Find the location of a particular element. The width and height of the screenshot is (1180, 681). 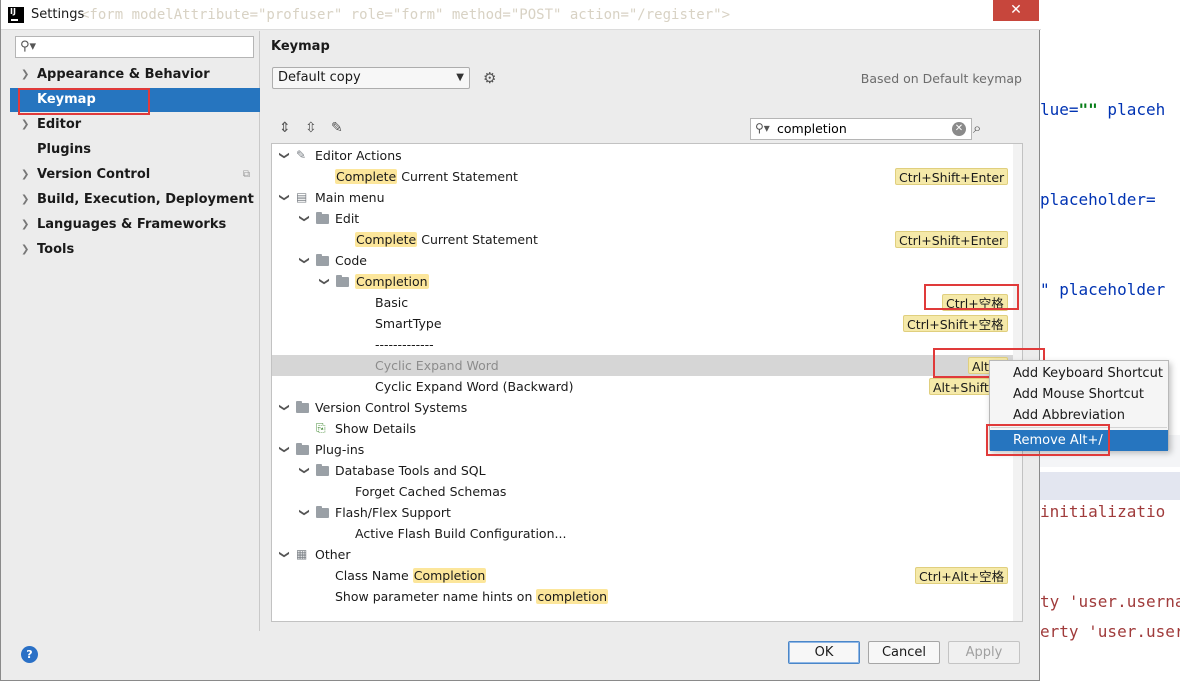

sidebar-item-editor: ❯ Editor is located at coordinates (135, 125).